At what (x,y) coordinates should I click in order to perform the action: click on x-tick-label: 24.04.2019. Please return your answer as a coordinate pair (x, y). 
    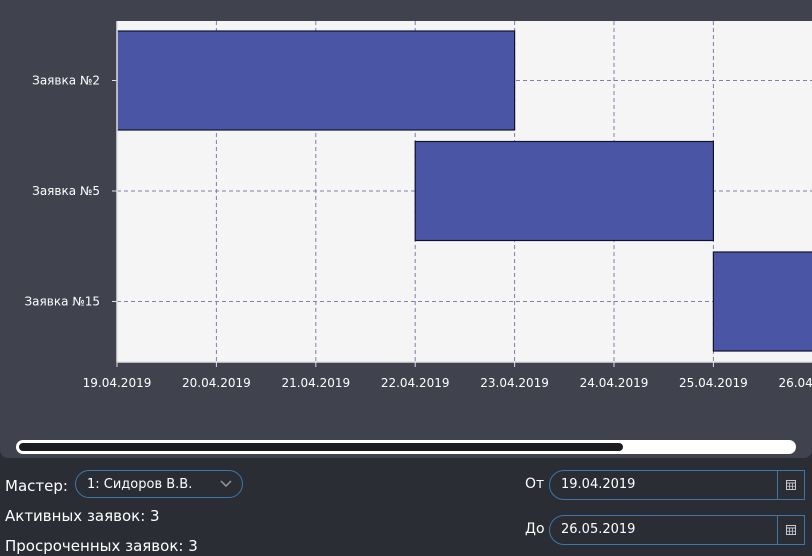
    Looking at the image, I should click on (614, 383).